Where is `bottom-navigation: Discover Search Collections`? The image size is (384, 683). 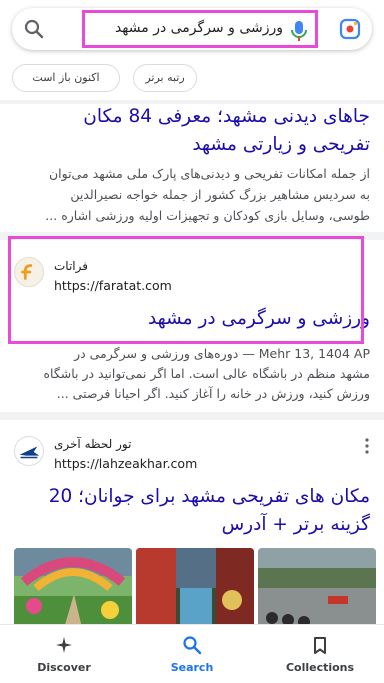 bottom-navigation: Discover Search Collections is located at coordinates (192, 653).